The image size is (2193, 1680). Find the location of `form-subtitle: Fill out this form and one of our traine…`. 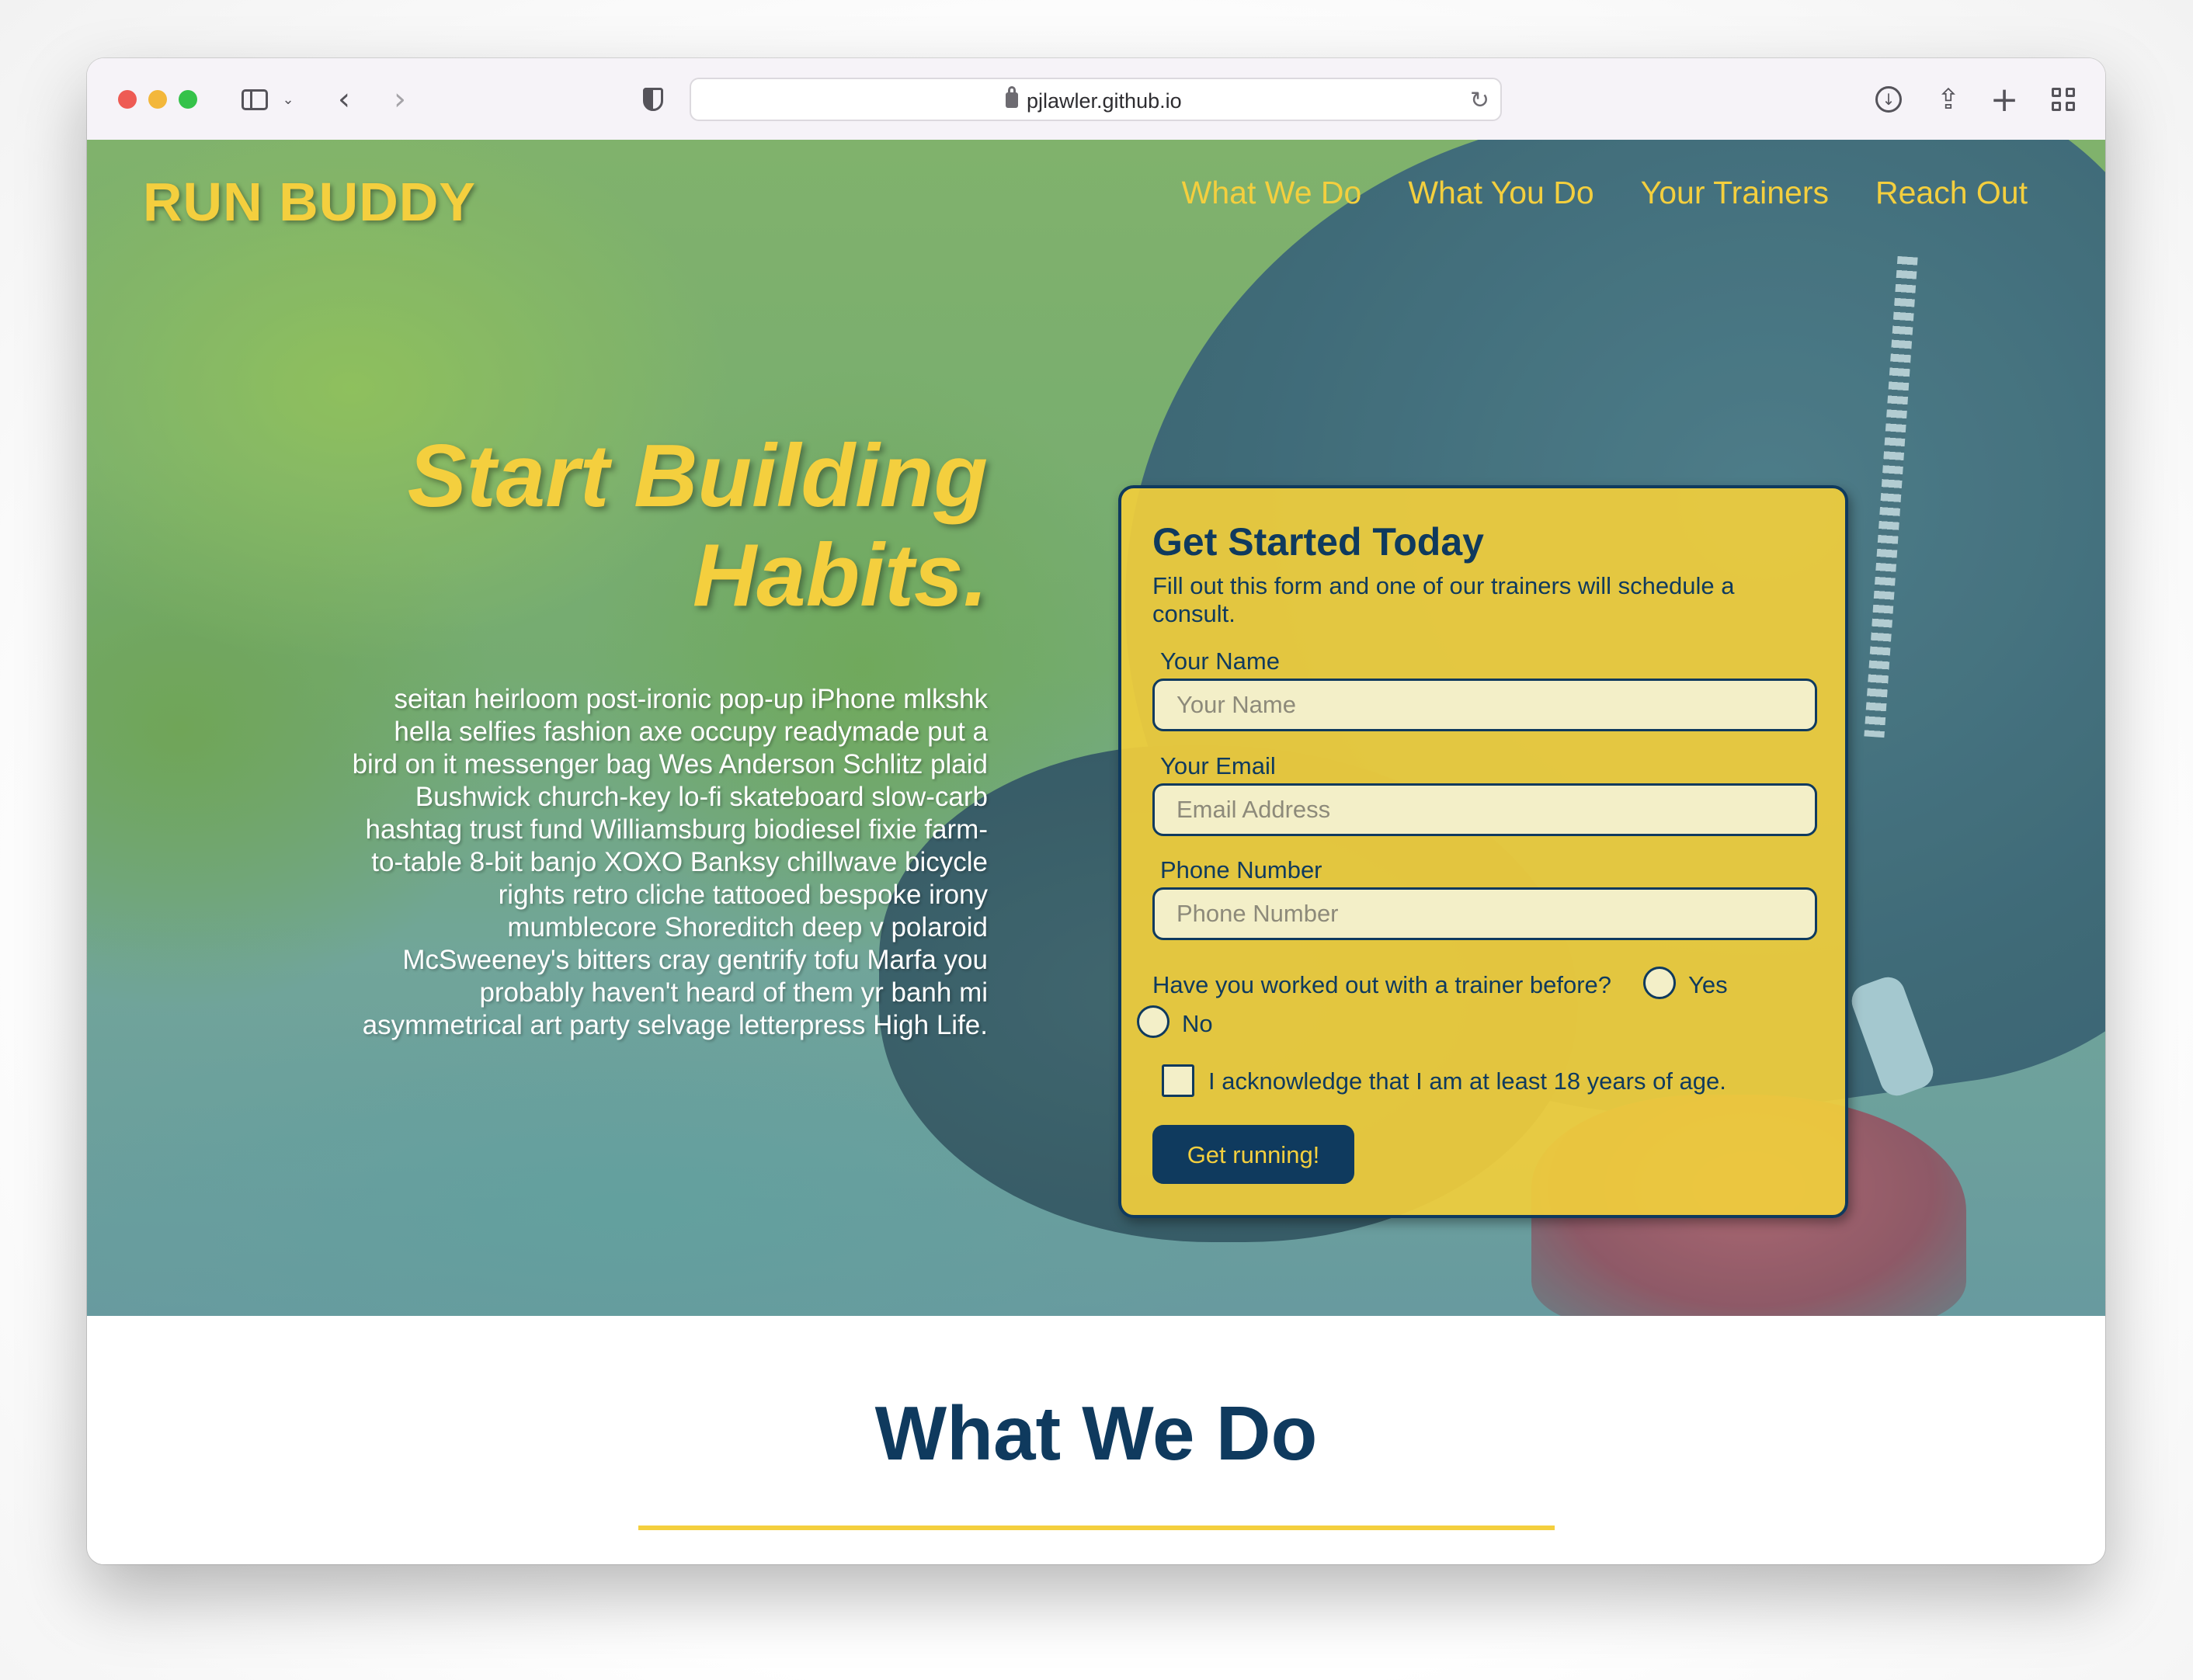

form-subtitle: Fill out this form and one of our traine… is located at coordinates (1443, 599).